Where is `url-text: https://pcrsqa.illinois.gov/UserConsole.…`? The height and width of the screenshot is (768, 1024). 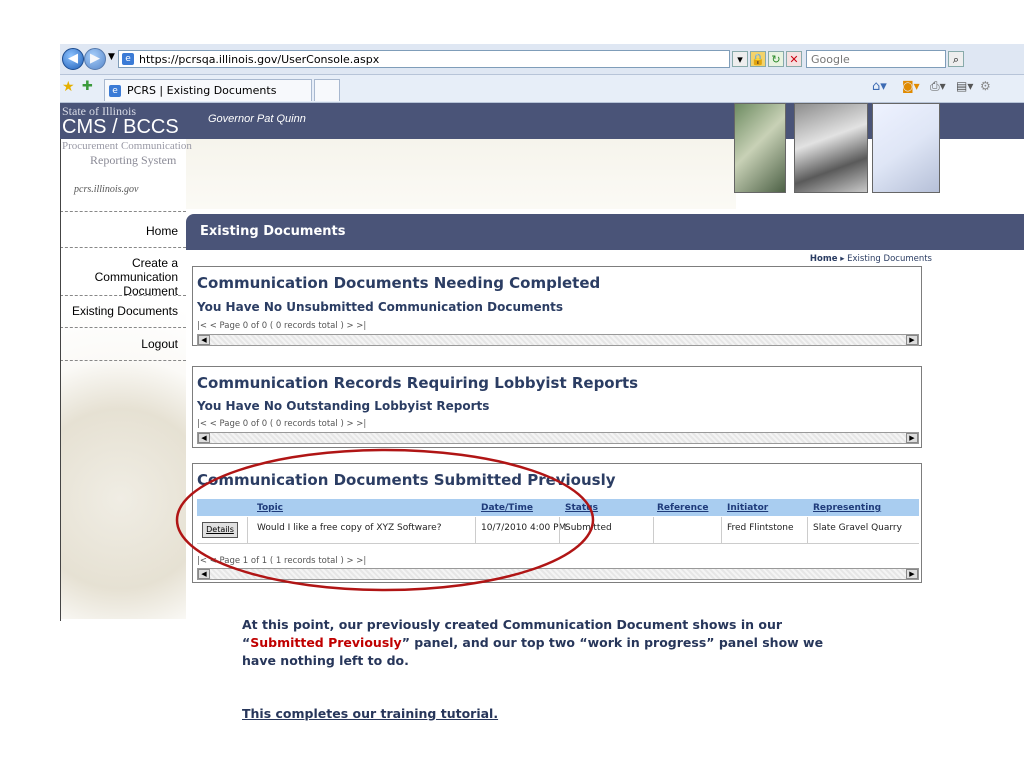
url-text: https://pcrsqa.illinois.gov/UserConsole.… is located at coordinates (259, 59).